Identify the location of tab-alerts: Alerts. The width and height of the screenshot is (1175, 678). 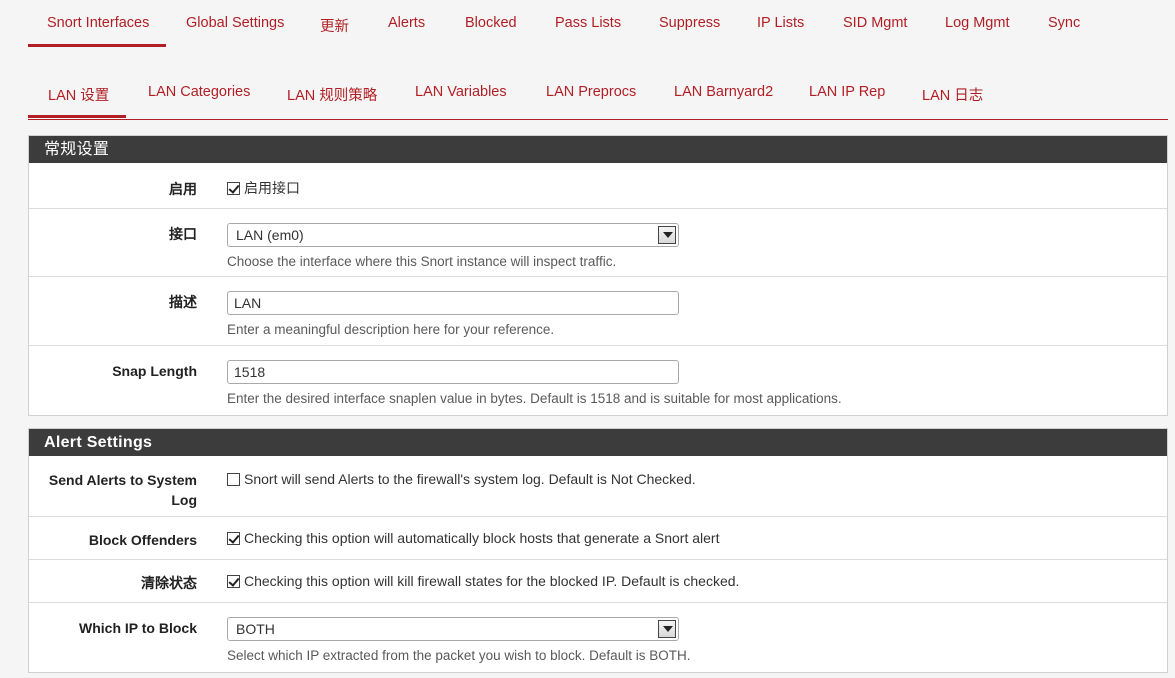
(406, 23).